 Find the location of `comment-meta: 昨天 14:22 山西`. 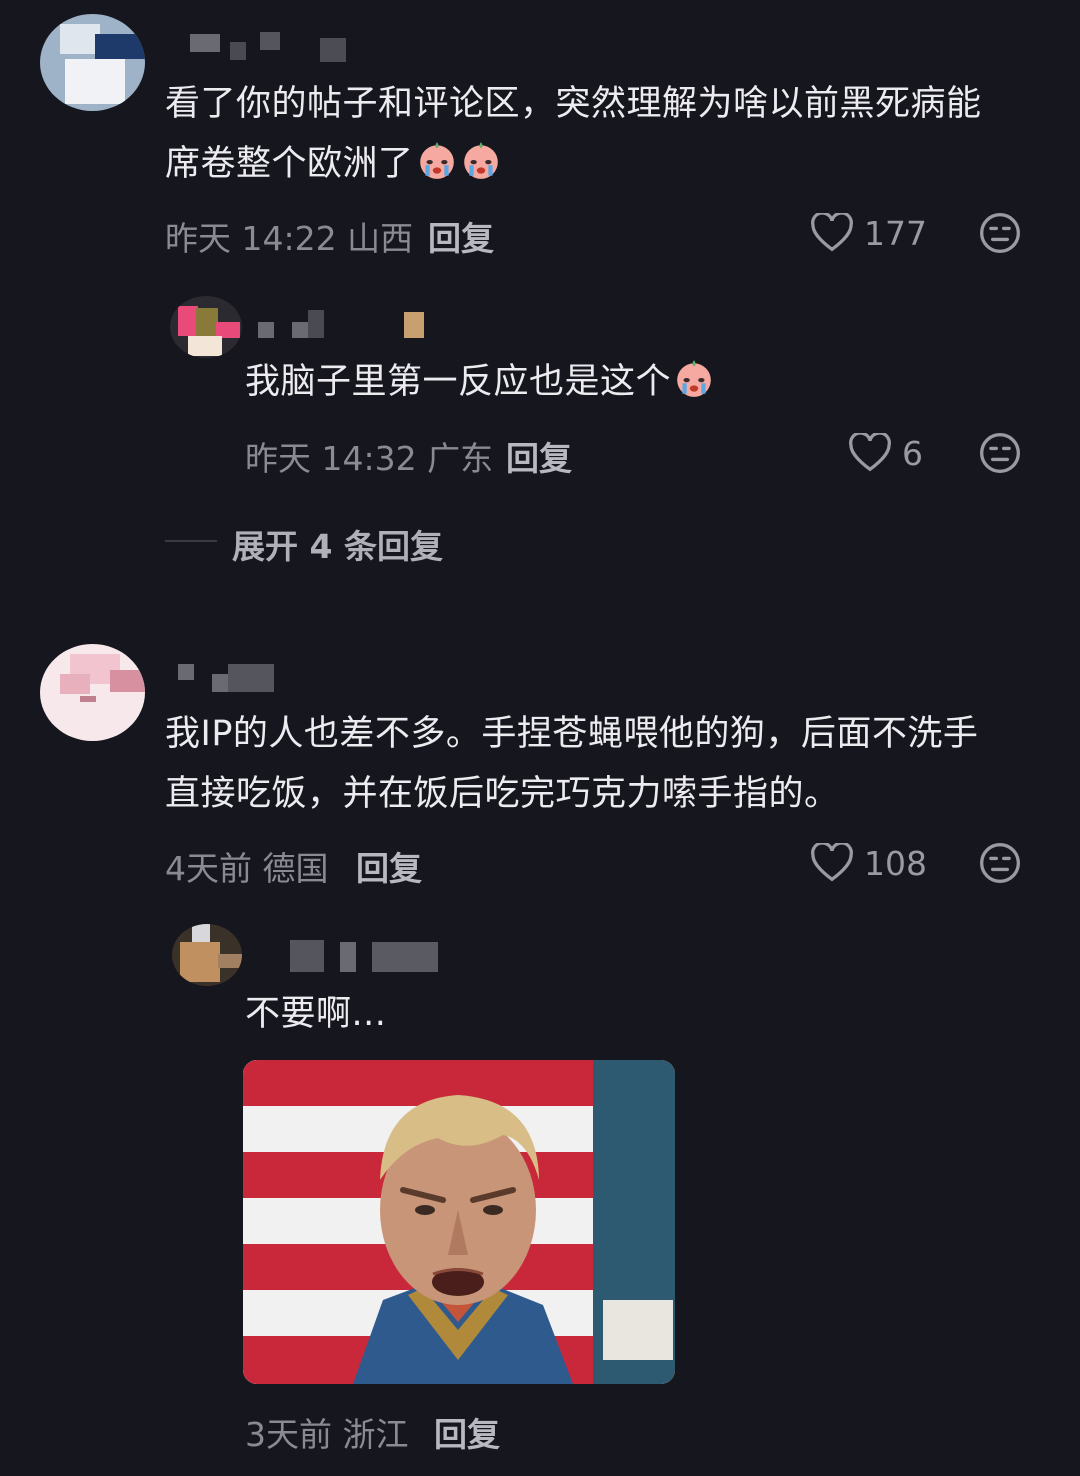

comment-meta: 昨天 14:22 山西 is located at coordinates (289, 238).